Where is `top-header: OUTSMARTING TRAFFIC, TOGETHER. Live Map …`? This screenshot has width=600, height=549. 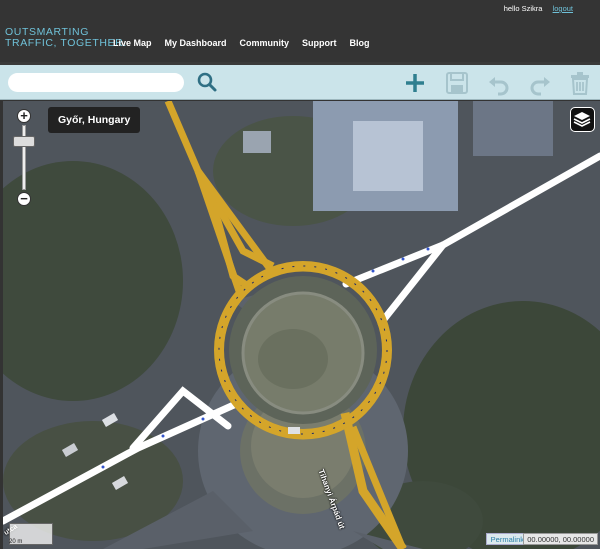
top-header: OUTSMARTING TRAFFIC, TOGETHER. Live Map … is located at coordinates (300, 31).